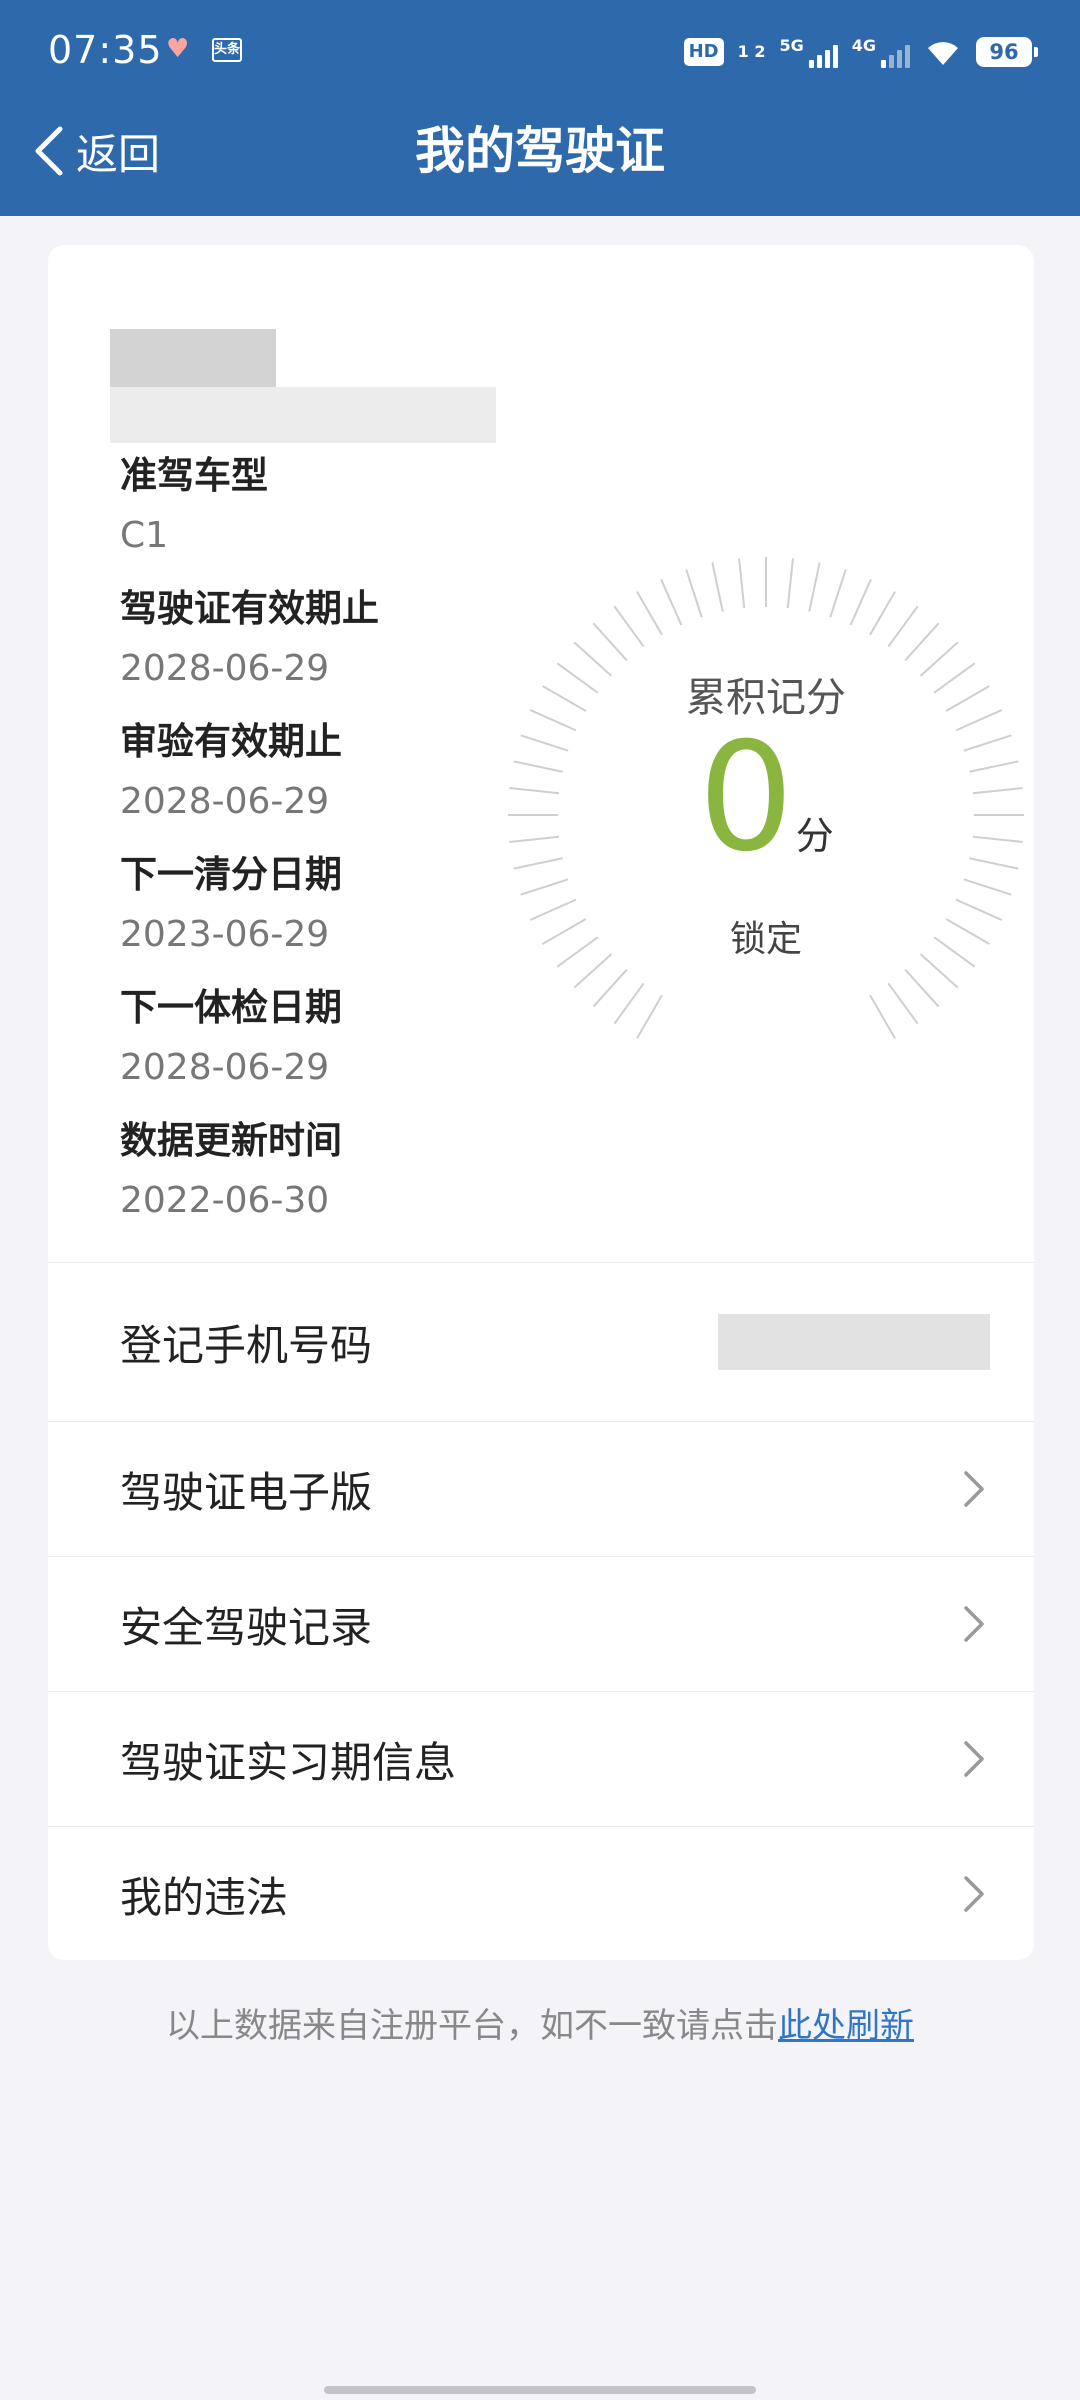  What do you see at coordinates (540, 52) in the screenshot?
I see `status-bar: 07:35 ♥ 头条 HD 1 2 5G 4G 96` at bounding box center [540, 52].